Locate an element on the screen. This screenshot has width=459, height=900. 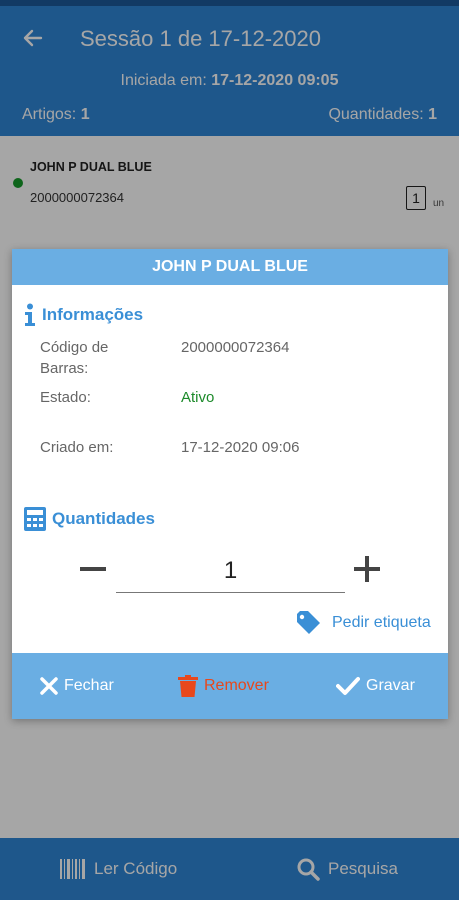
created-label: Criado em: is located at coordinates (77, 447).